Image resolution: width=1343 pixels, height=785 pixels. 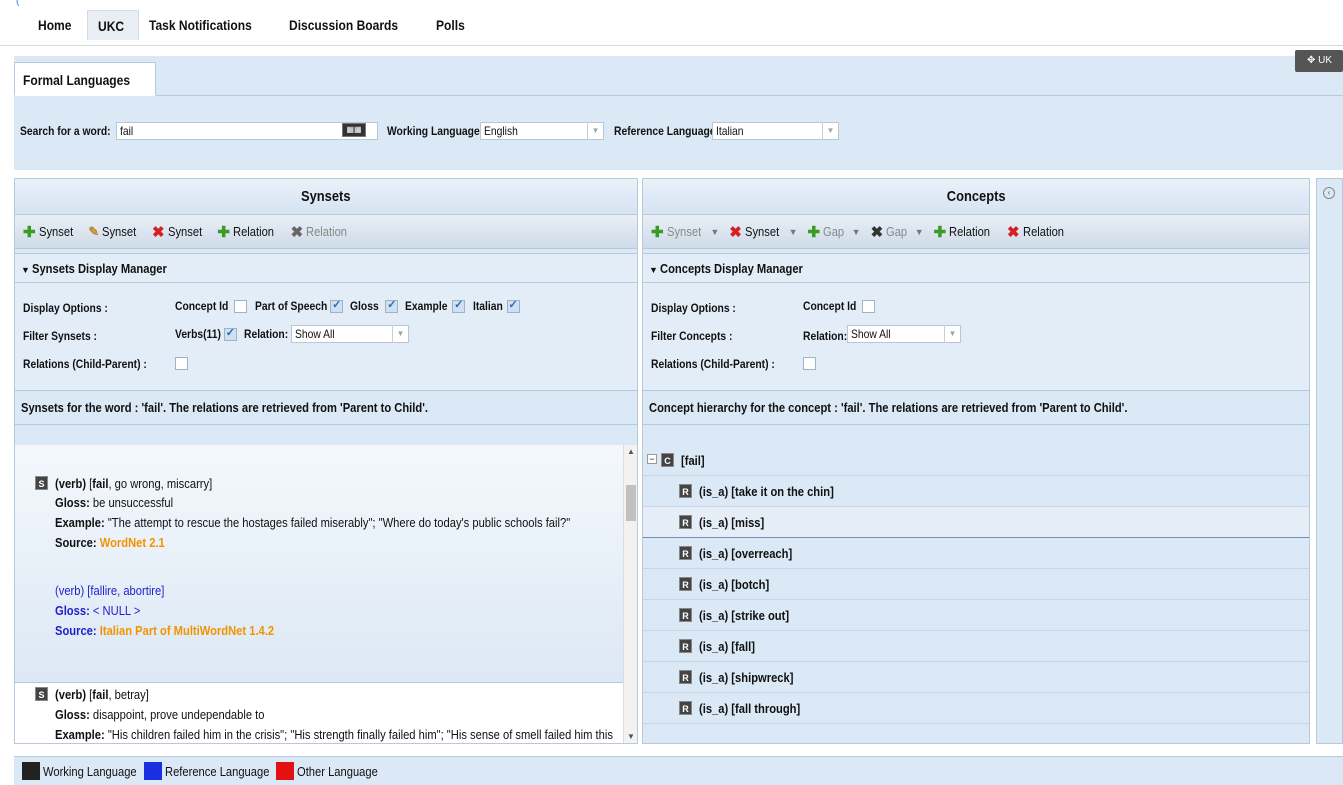 What do you see at coordinates (834, 232) in the screenshot?
I see `add-gap-button: ✚ Gap ▼` at bounding box center [834, 232].